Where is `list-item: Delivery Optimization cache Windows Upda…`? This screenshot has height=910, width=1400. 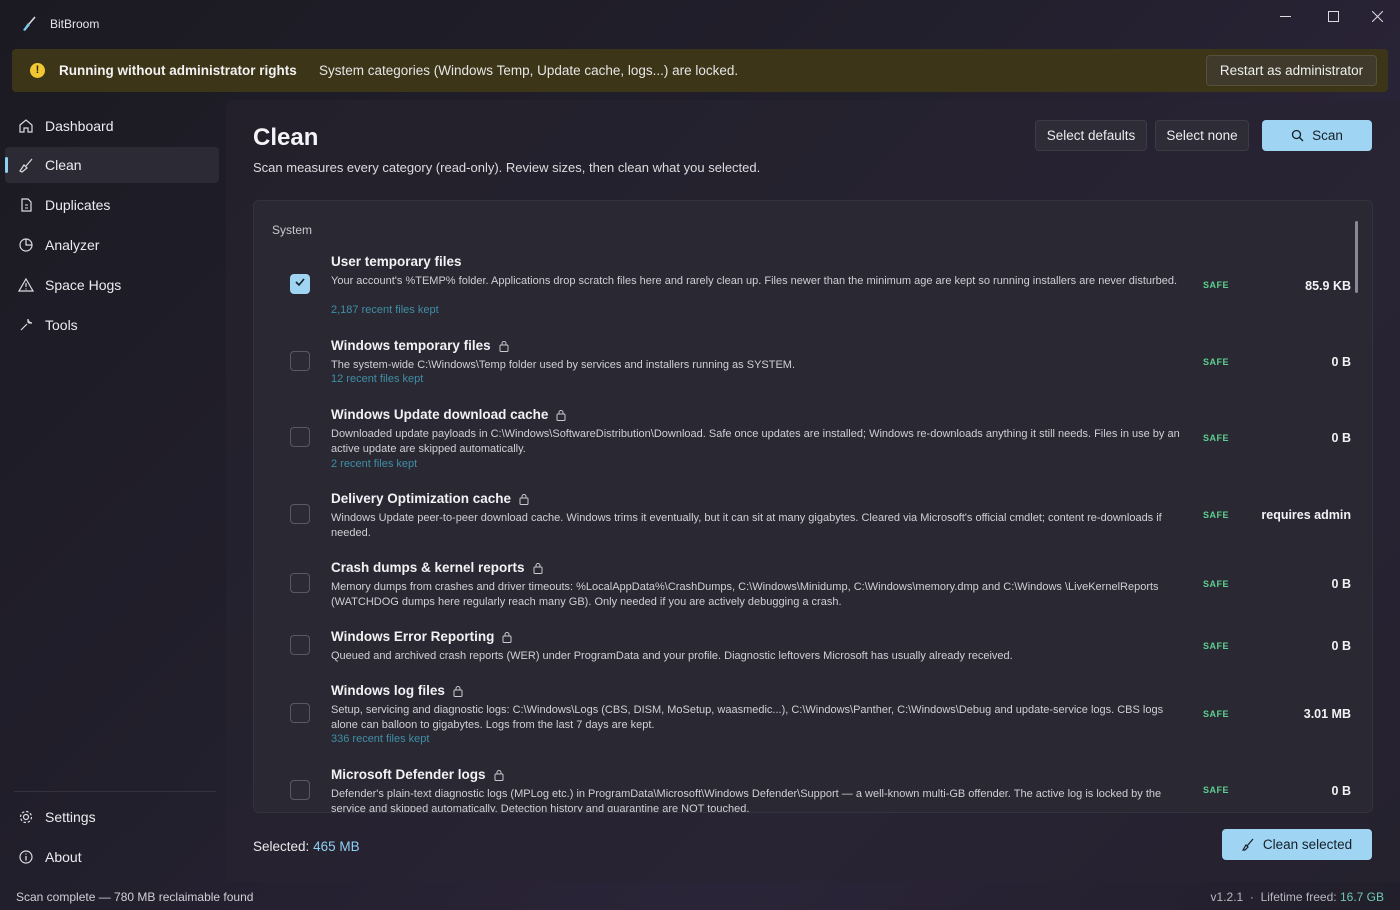 list-item: Delivery Optimization cache Windows Upda… is located at coordinates (804, 519).